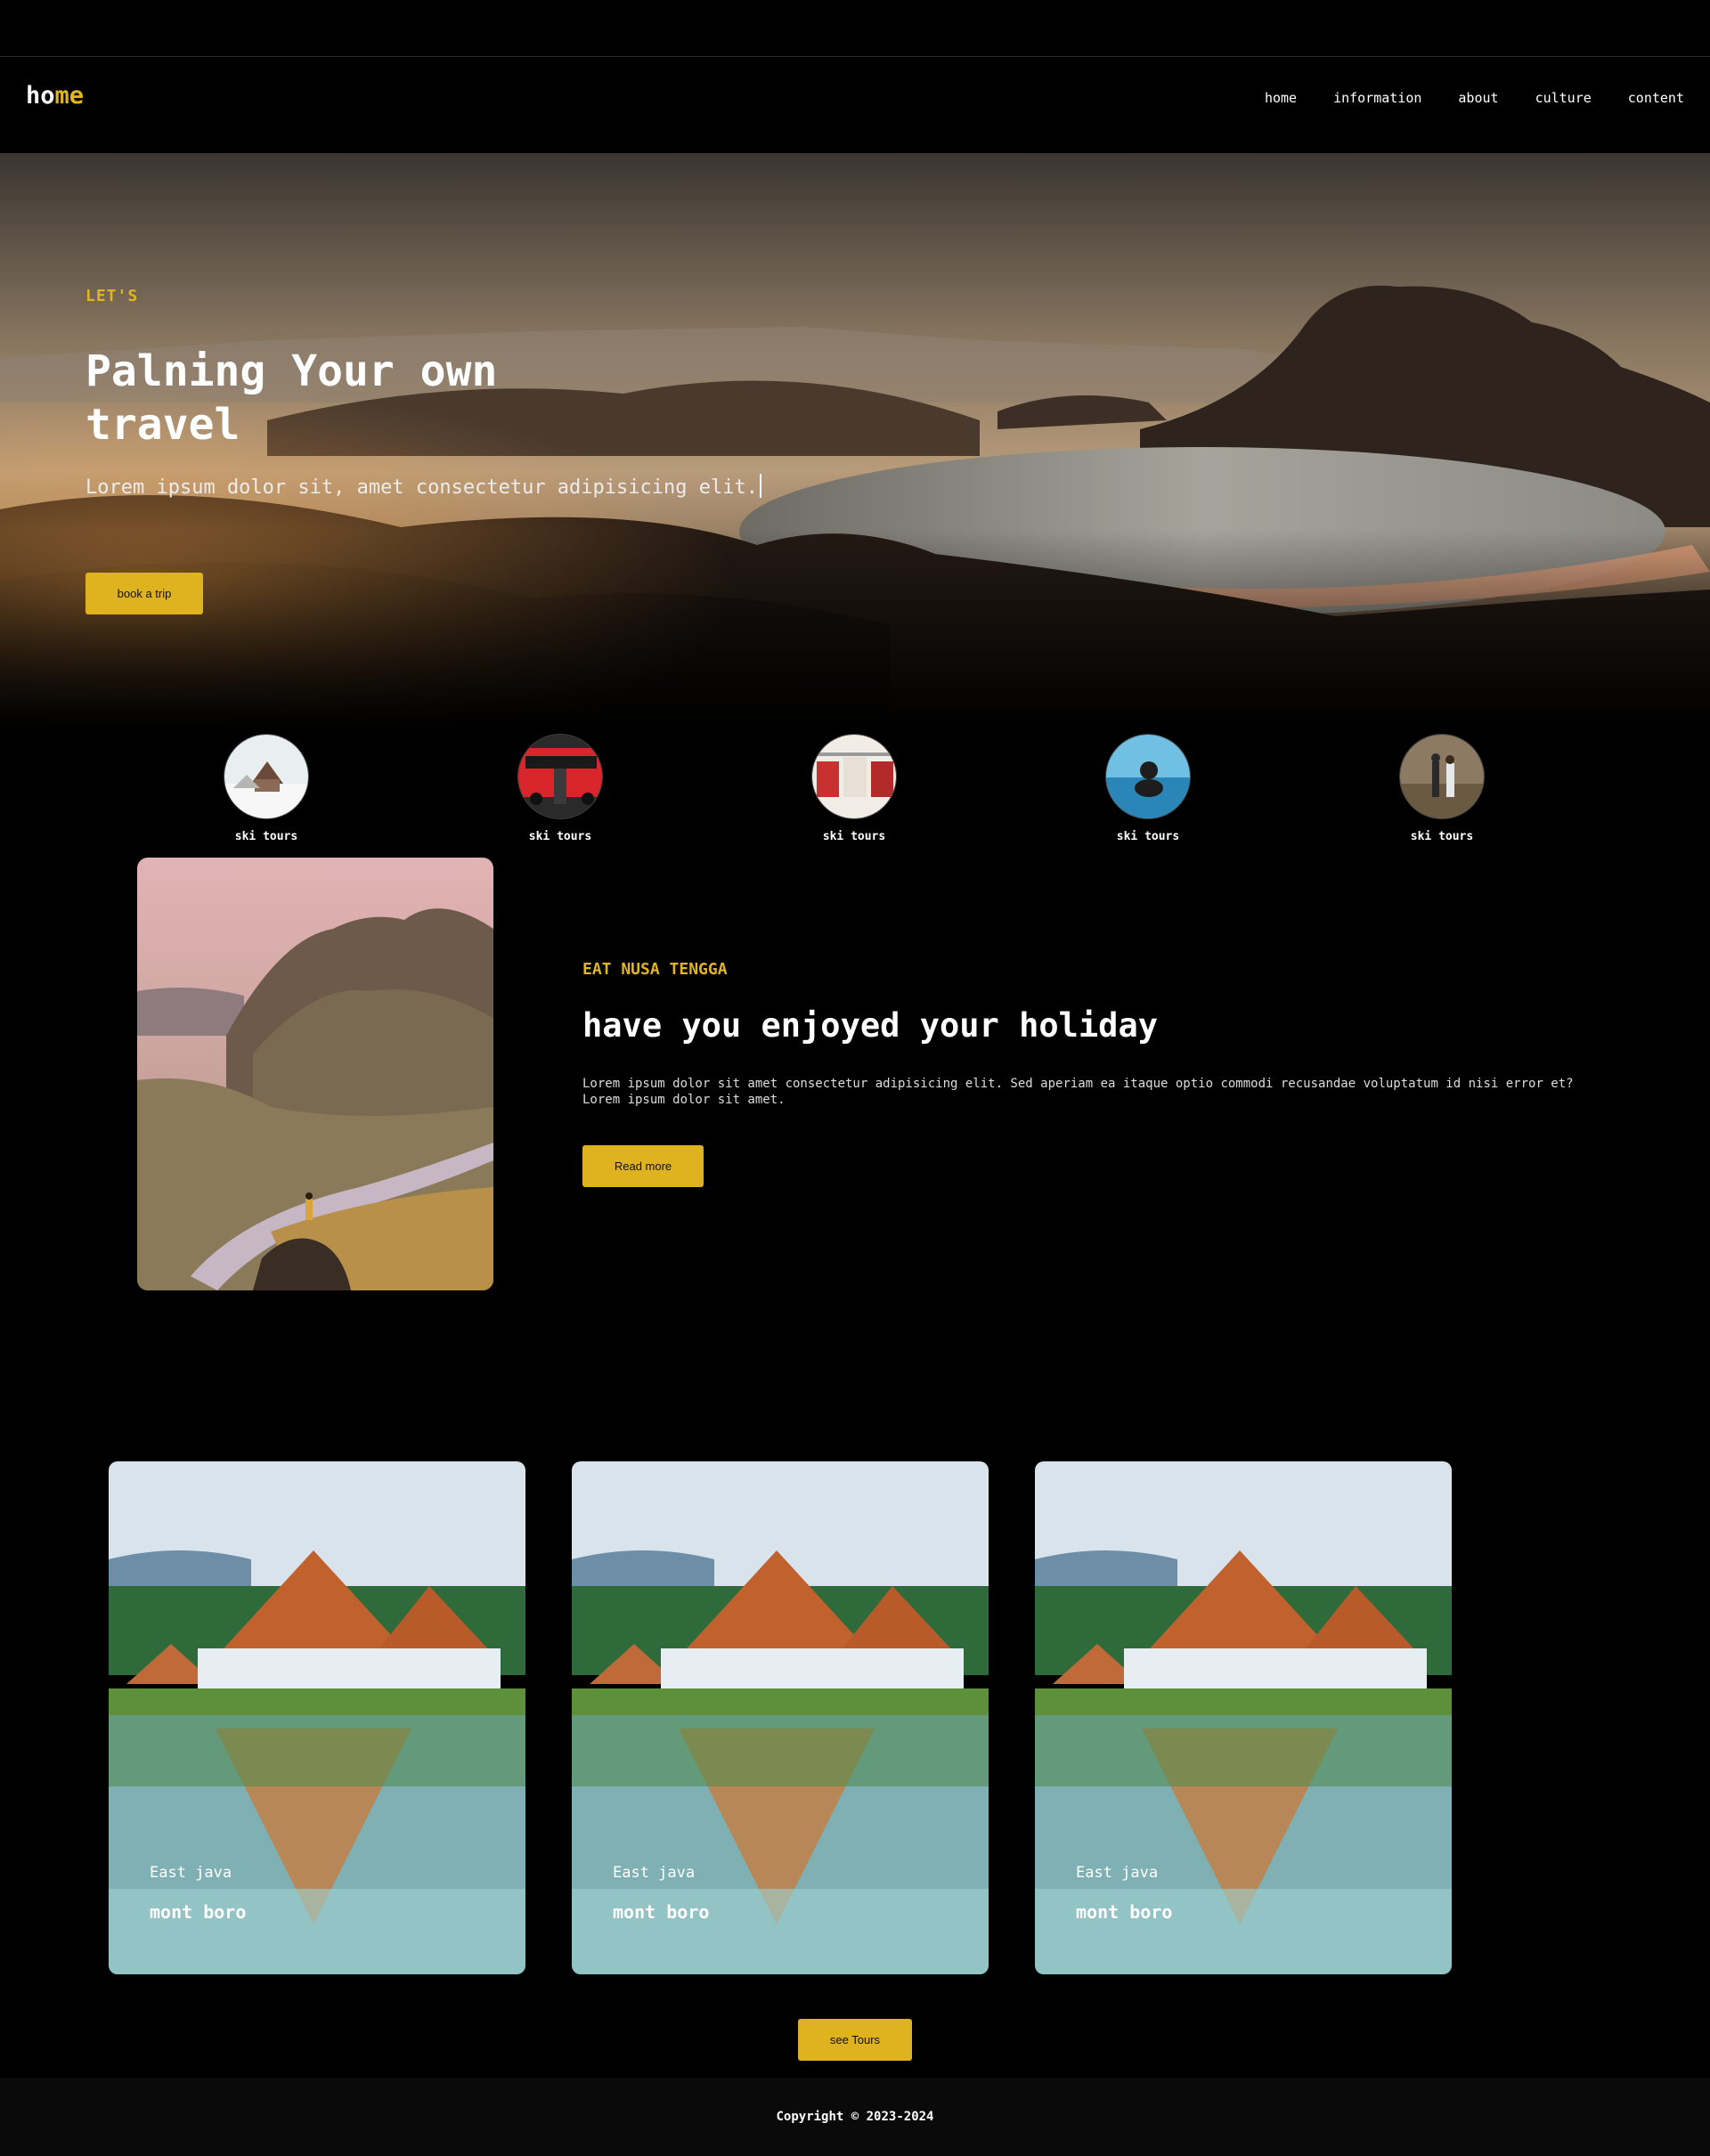  I want to click on nav-link-home: home, so click(1281, 98).